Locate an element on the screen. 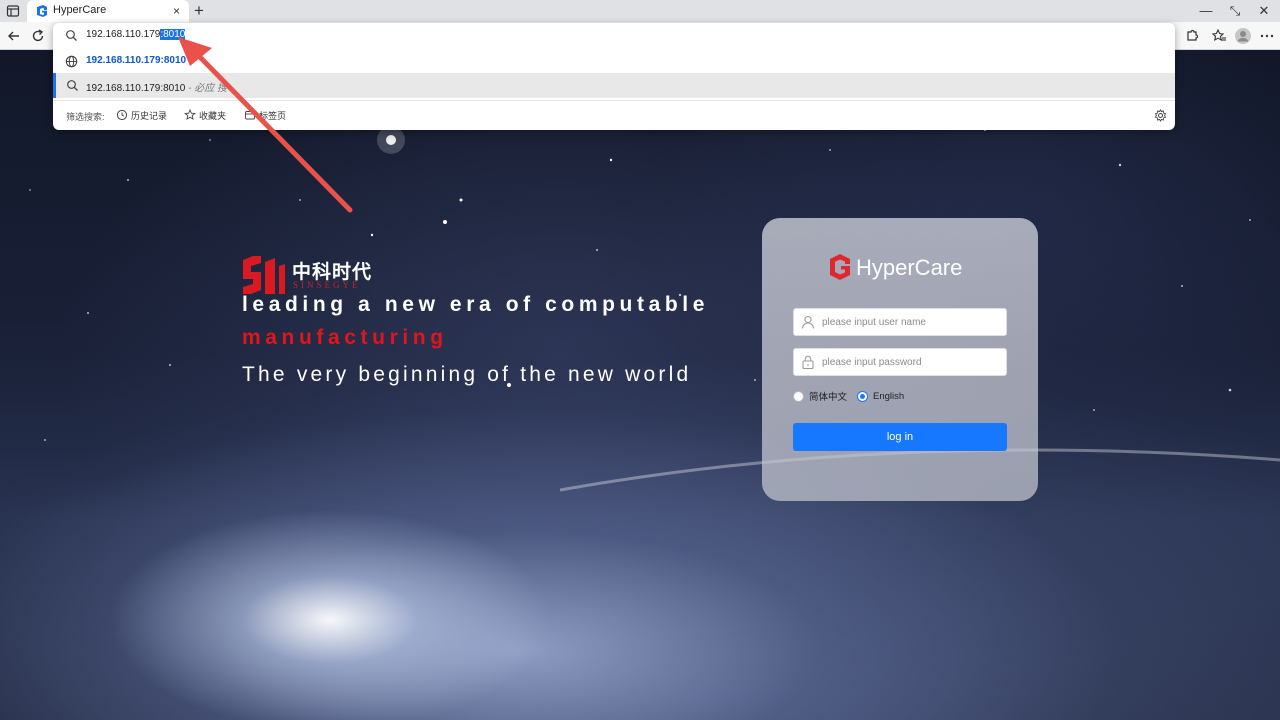 Image resolution: width=1280 pixels, height=720 pixels. filter-chip-favorites-label: 收藏夹 is located at coordinates (213, 115).